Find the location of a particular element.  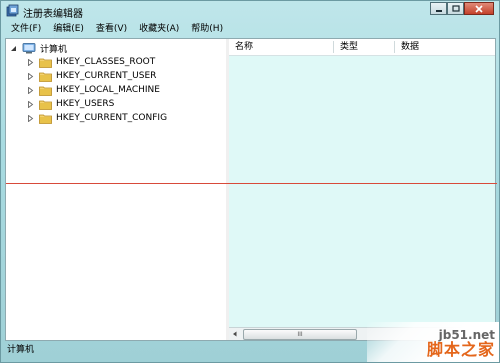

close-icon is located at coordinates (479, 8).